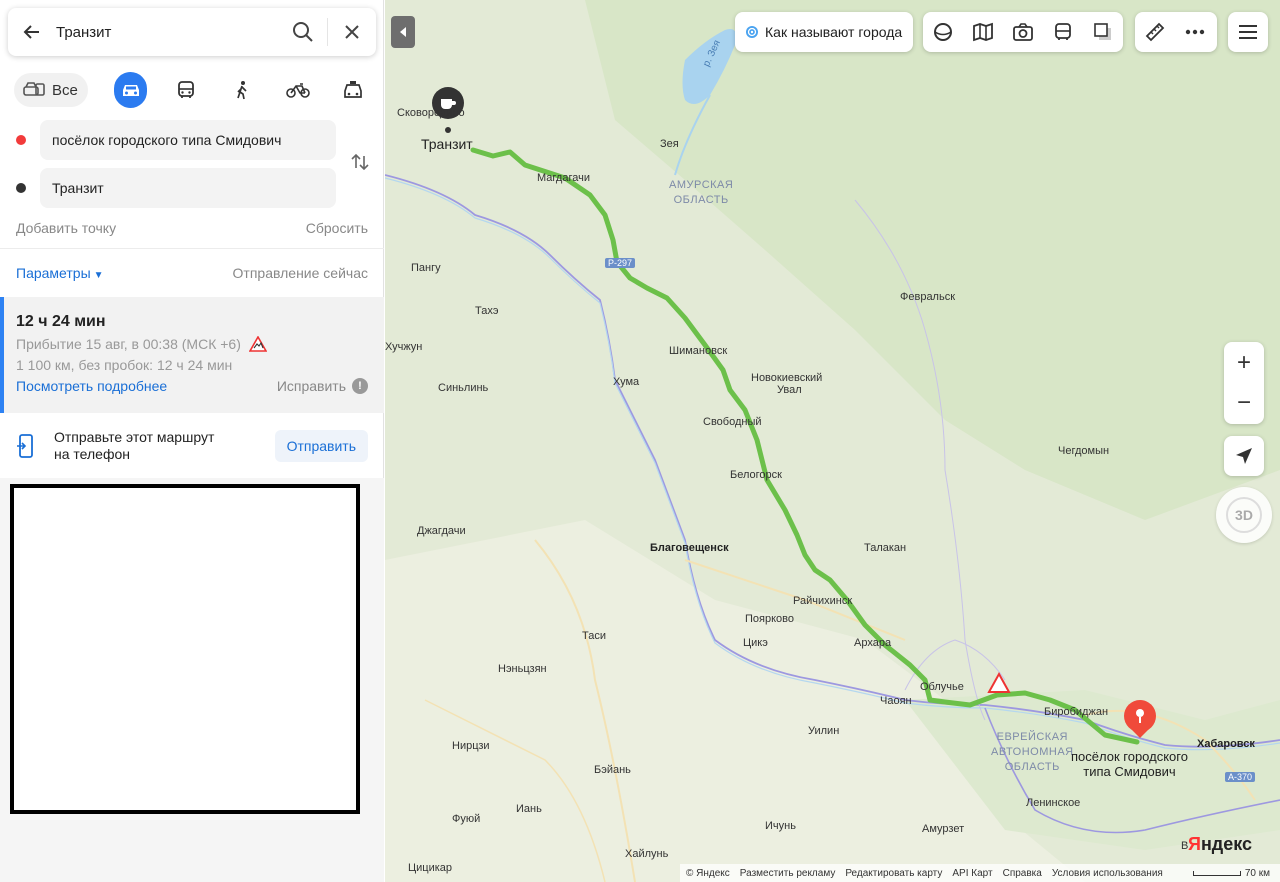  I want to click on send-button: Отправить, so click(321, 446).